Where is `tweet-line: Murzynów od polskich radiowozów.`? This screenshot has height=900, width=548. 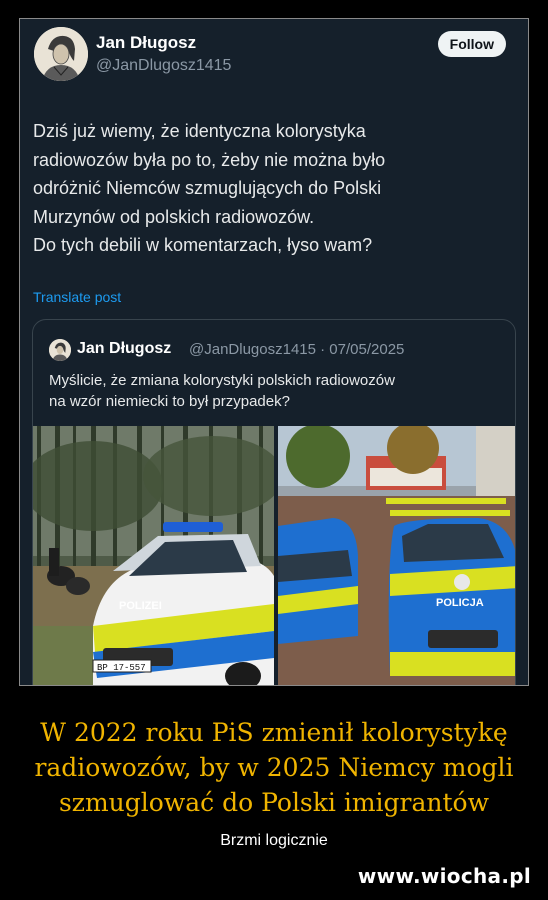 tweet-line: Murzynów od polskich radiowozów. is located at coordinates (174, 216).